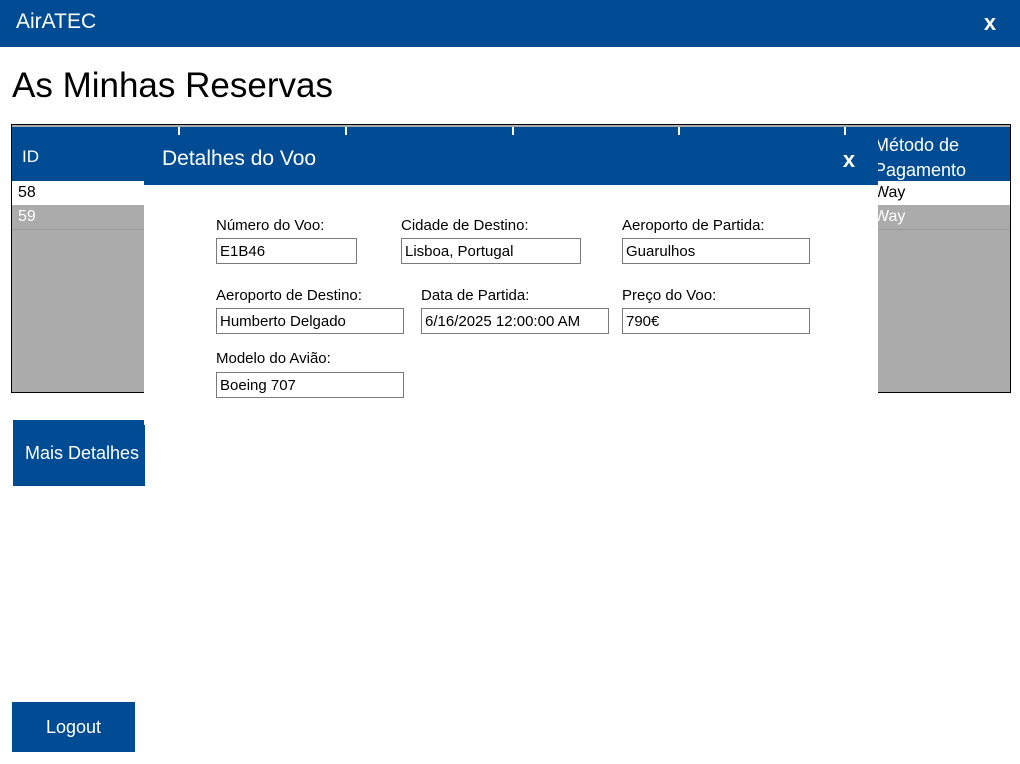 This screenshot has width=1020, height=764. I want to click on destination-airport-label: Aeroporto de Destino:, so click(289, 295).